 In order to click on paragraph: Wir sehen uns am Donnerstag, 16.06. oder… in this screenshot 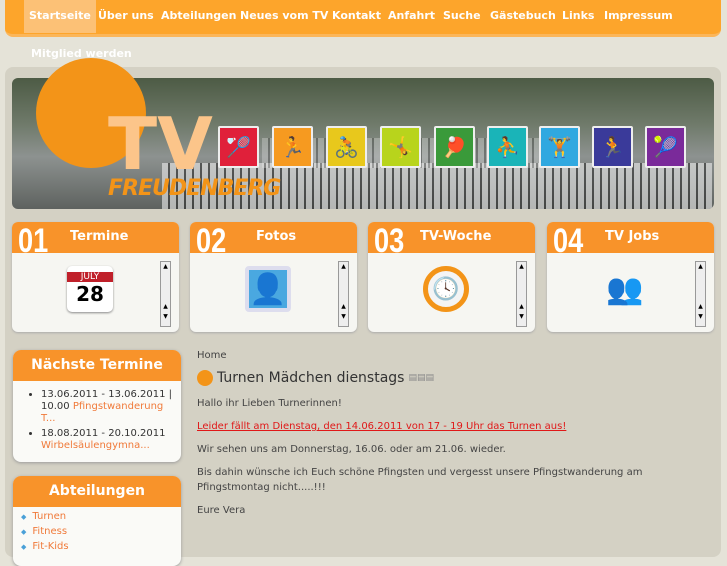, I will do `click(351, 449)`.